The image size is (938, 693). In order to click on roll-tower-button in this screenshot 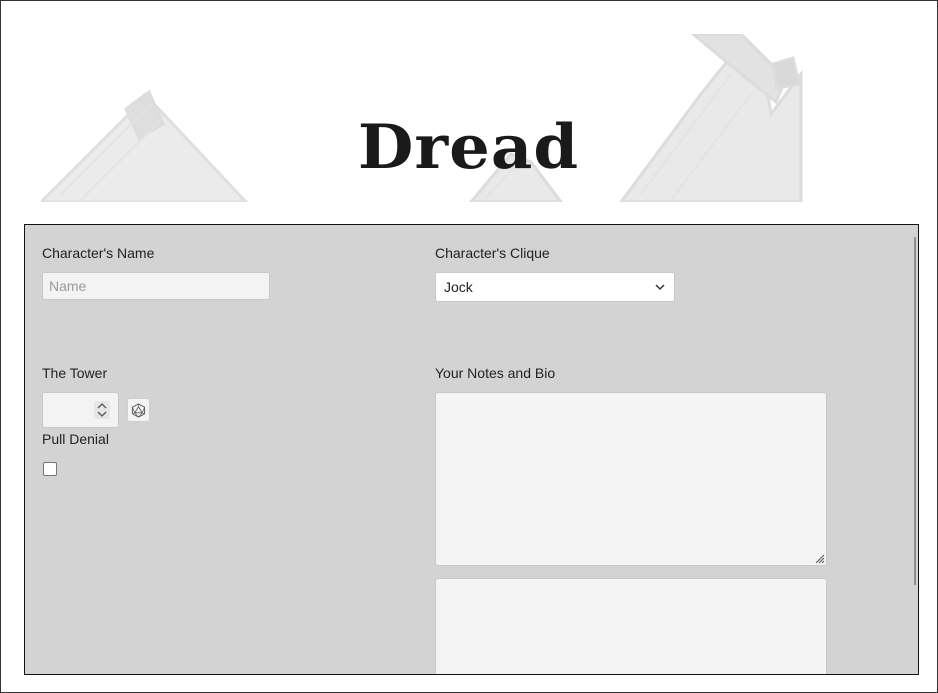, I will do `click(138, 410)`.